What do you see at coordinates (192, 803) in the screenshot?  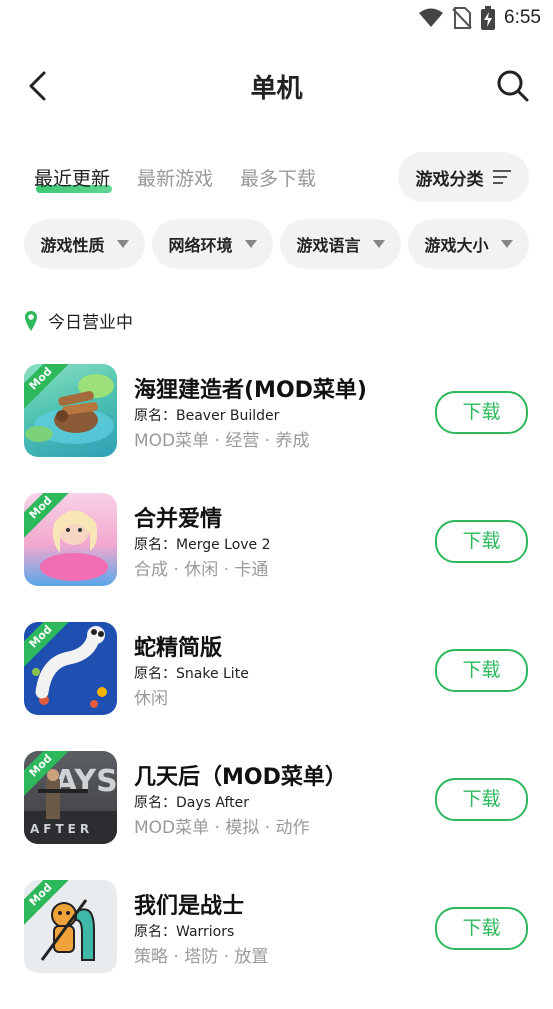 I see `app-original-name: 原名：Days After` at bounding box center [192, 803].